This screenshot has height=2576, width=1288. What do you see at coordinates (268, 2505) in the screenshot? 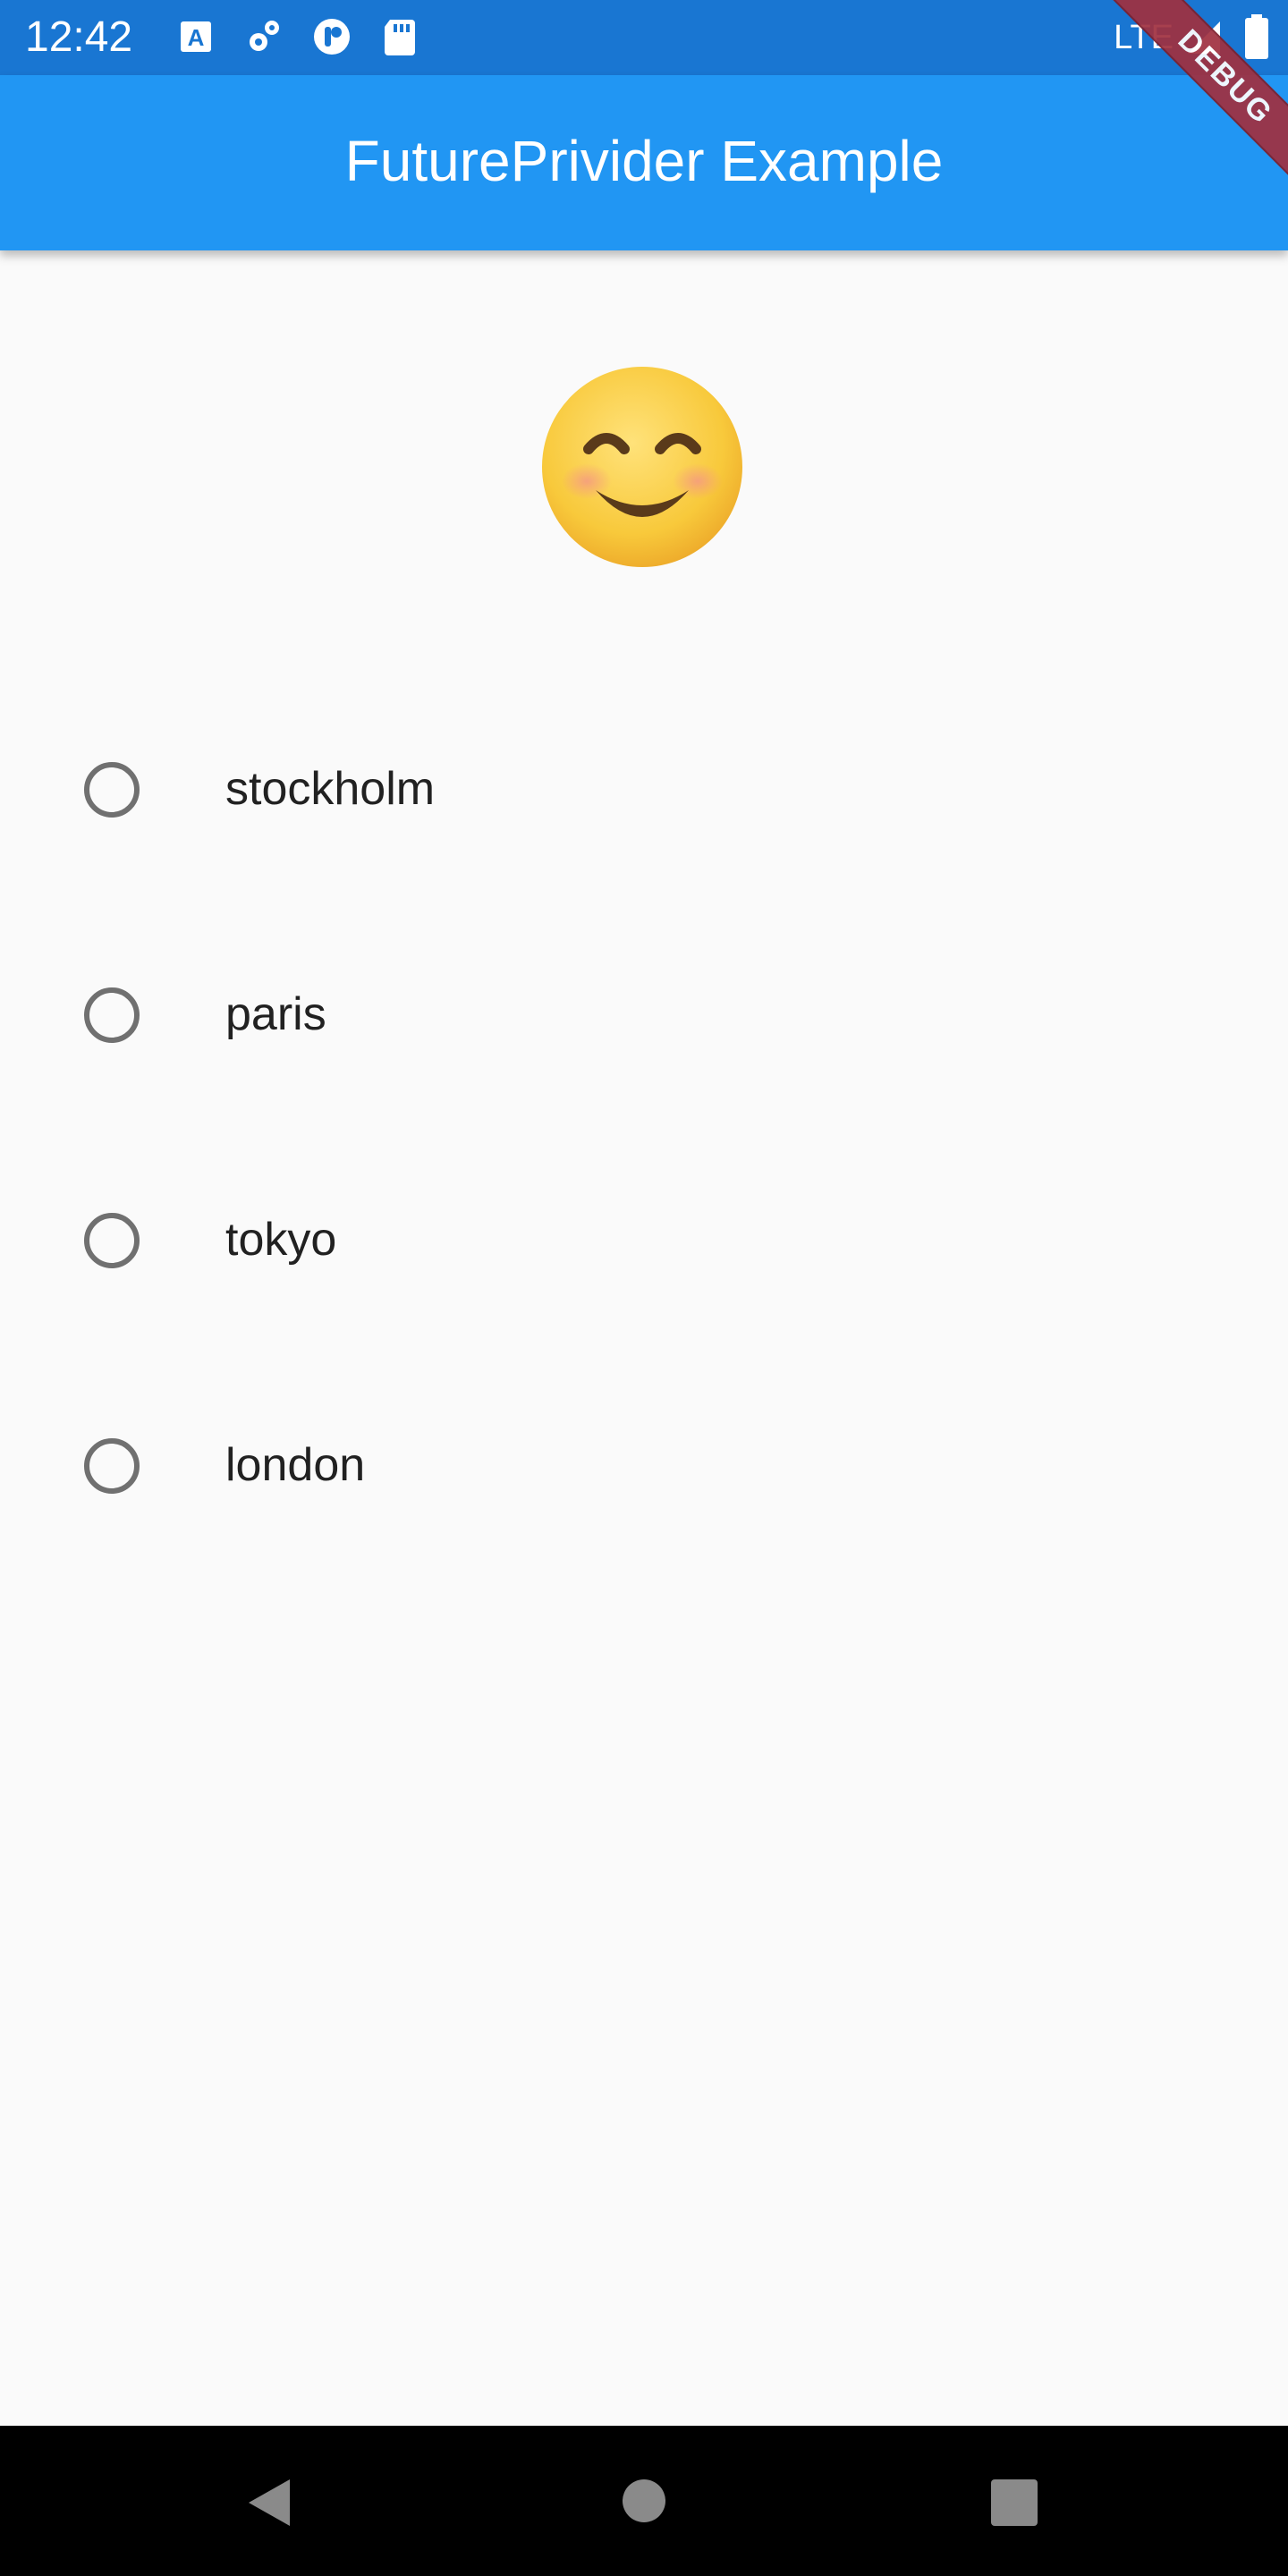
I see `back-icon` at bounding box center [268, 2505].